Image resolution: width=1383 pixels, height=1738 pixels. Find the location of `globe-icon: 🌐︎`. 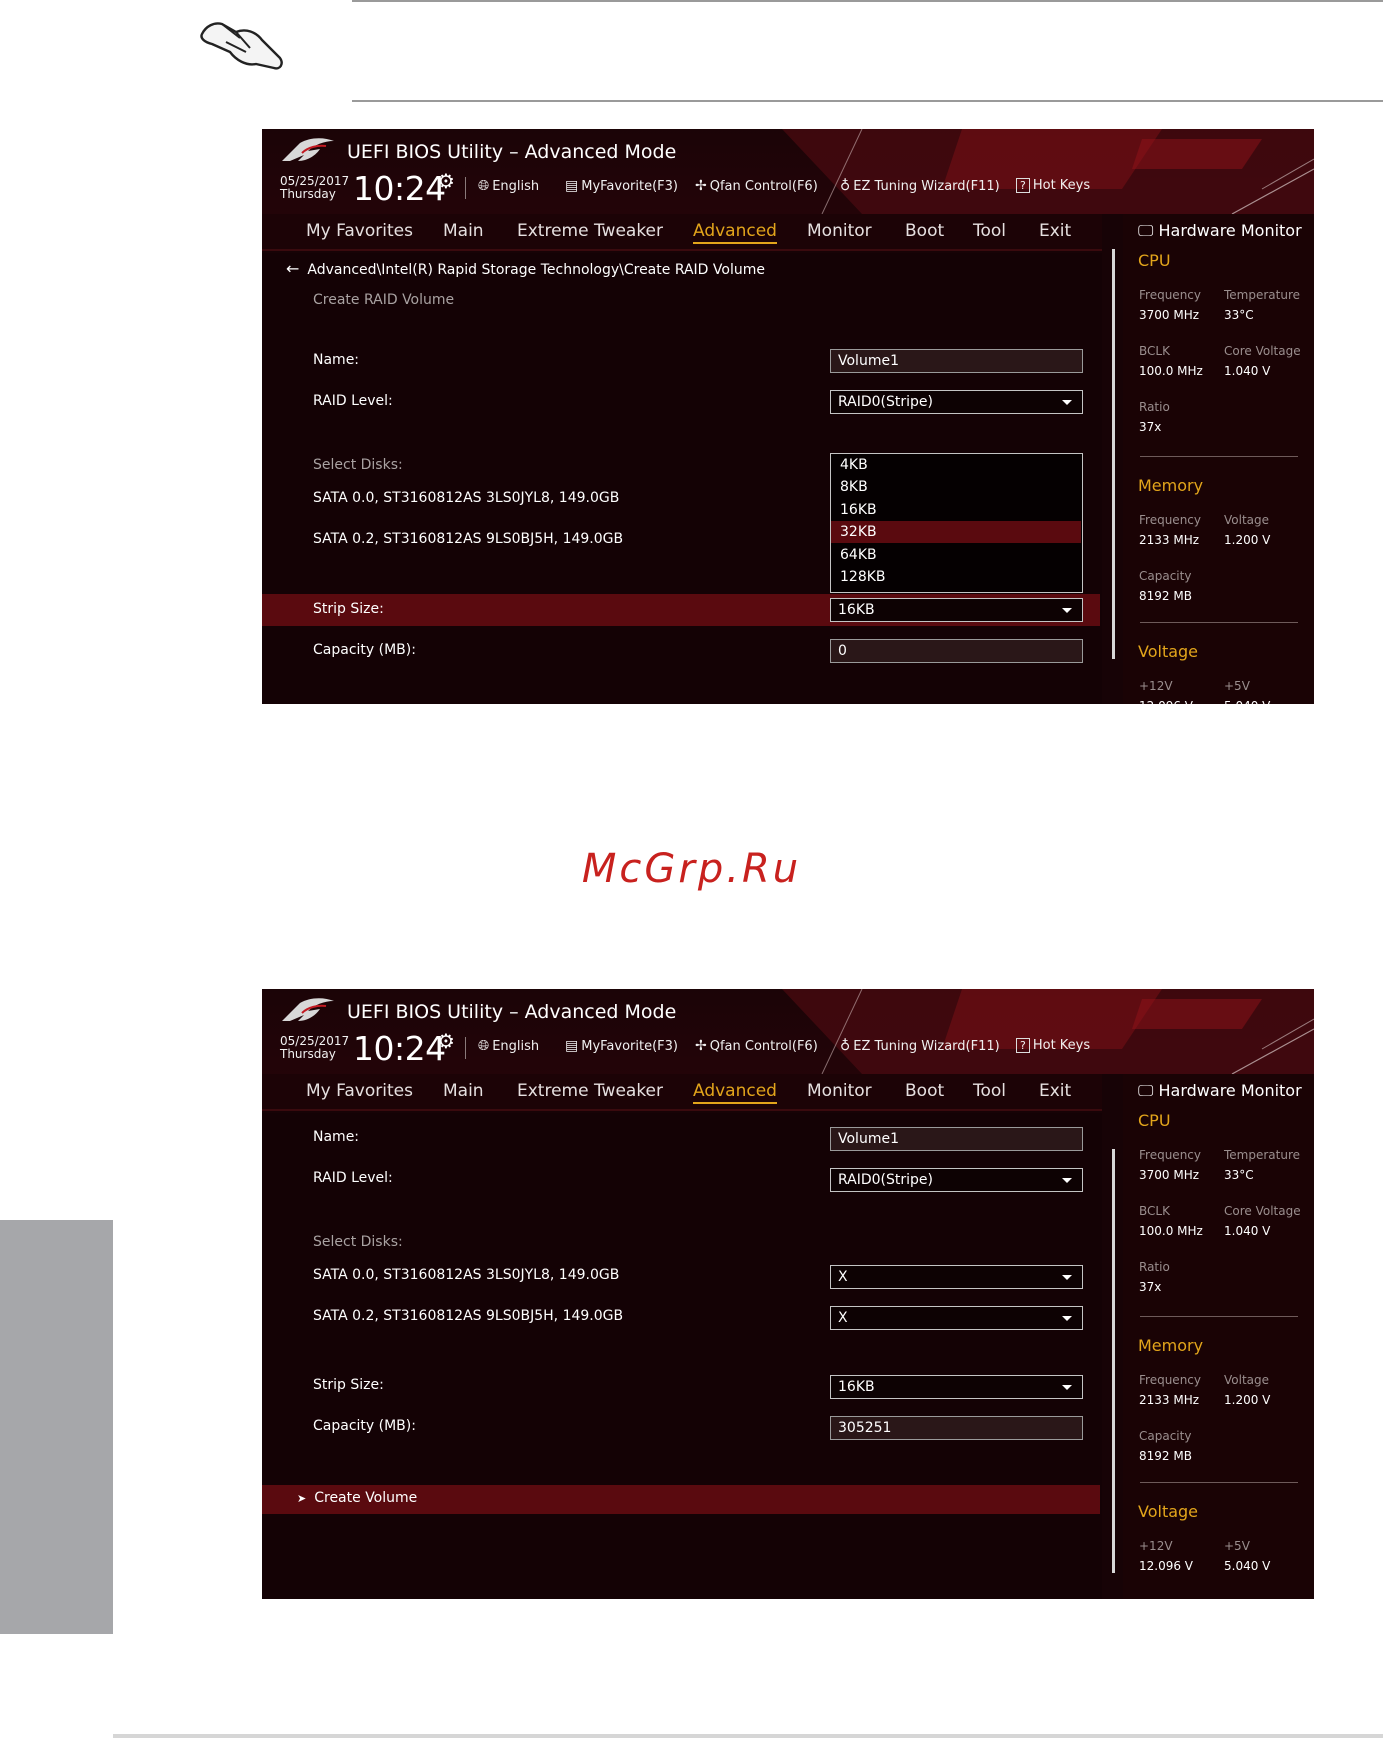

globe-icon: 🌐︎ is located at coordinates (484, 1046).